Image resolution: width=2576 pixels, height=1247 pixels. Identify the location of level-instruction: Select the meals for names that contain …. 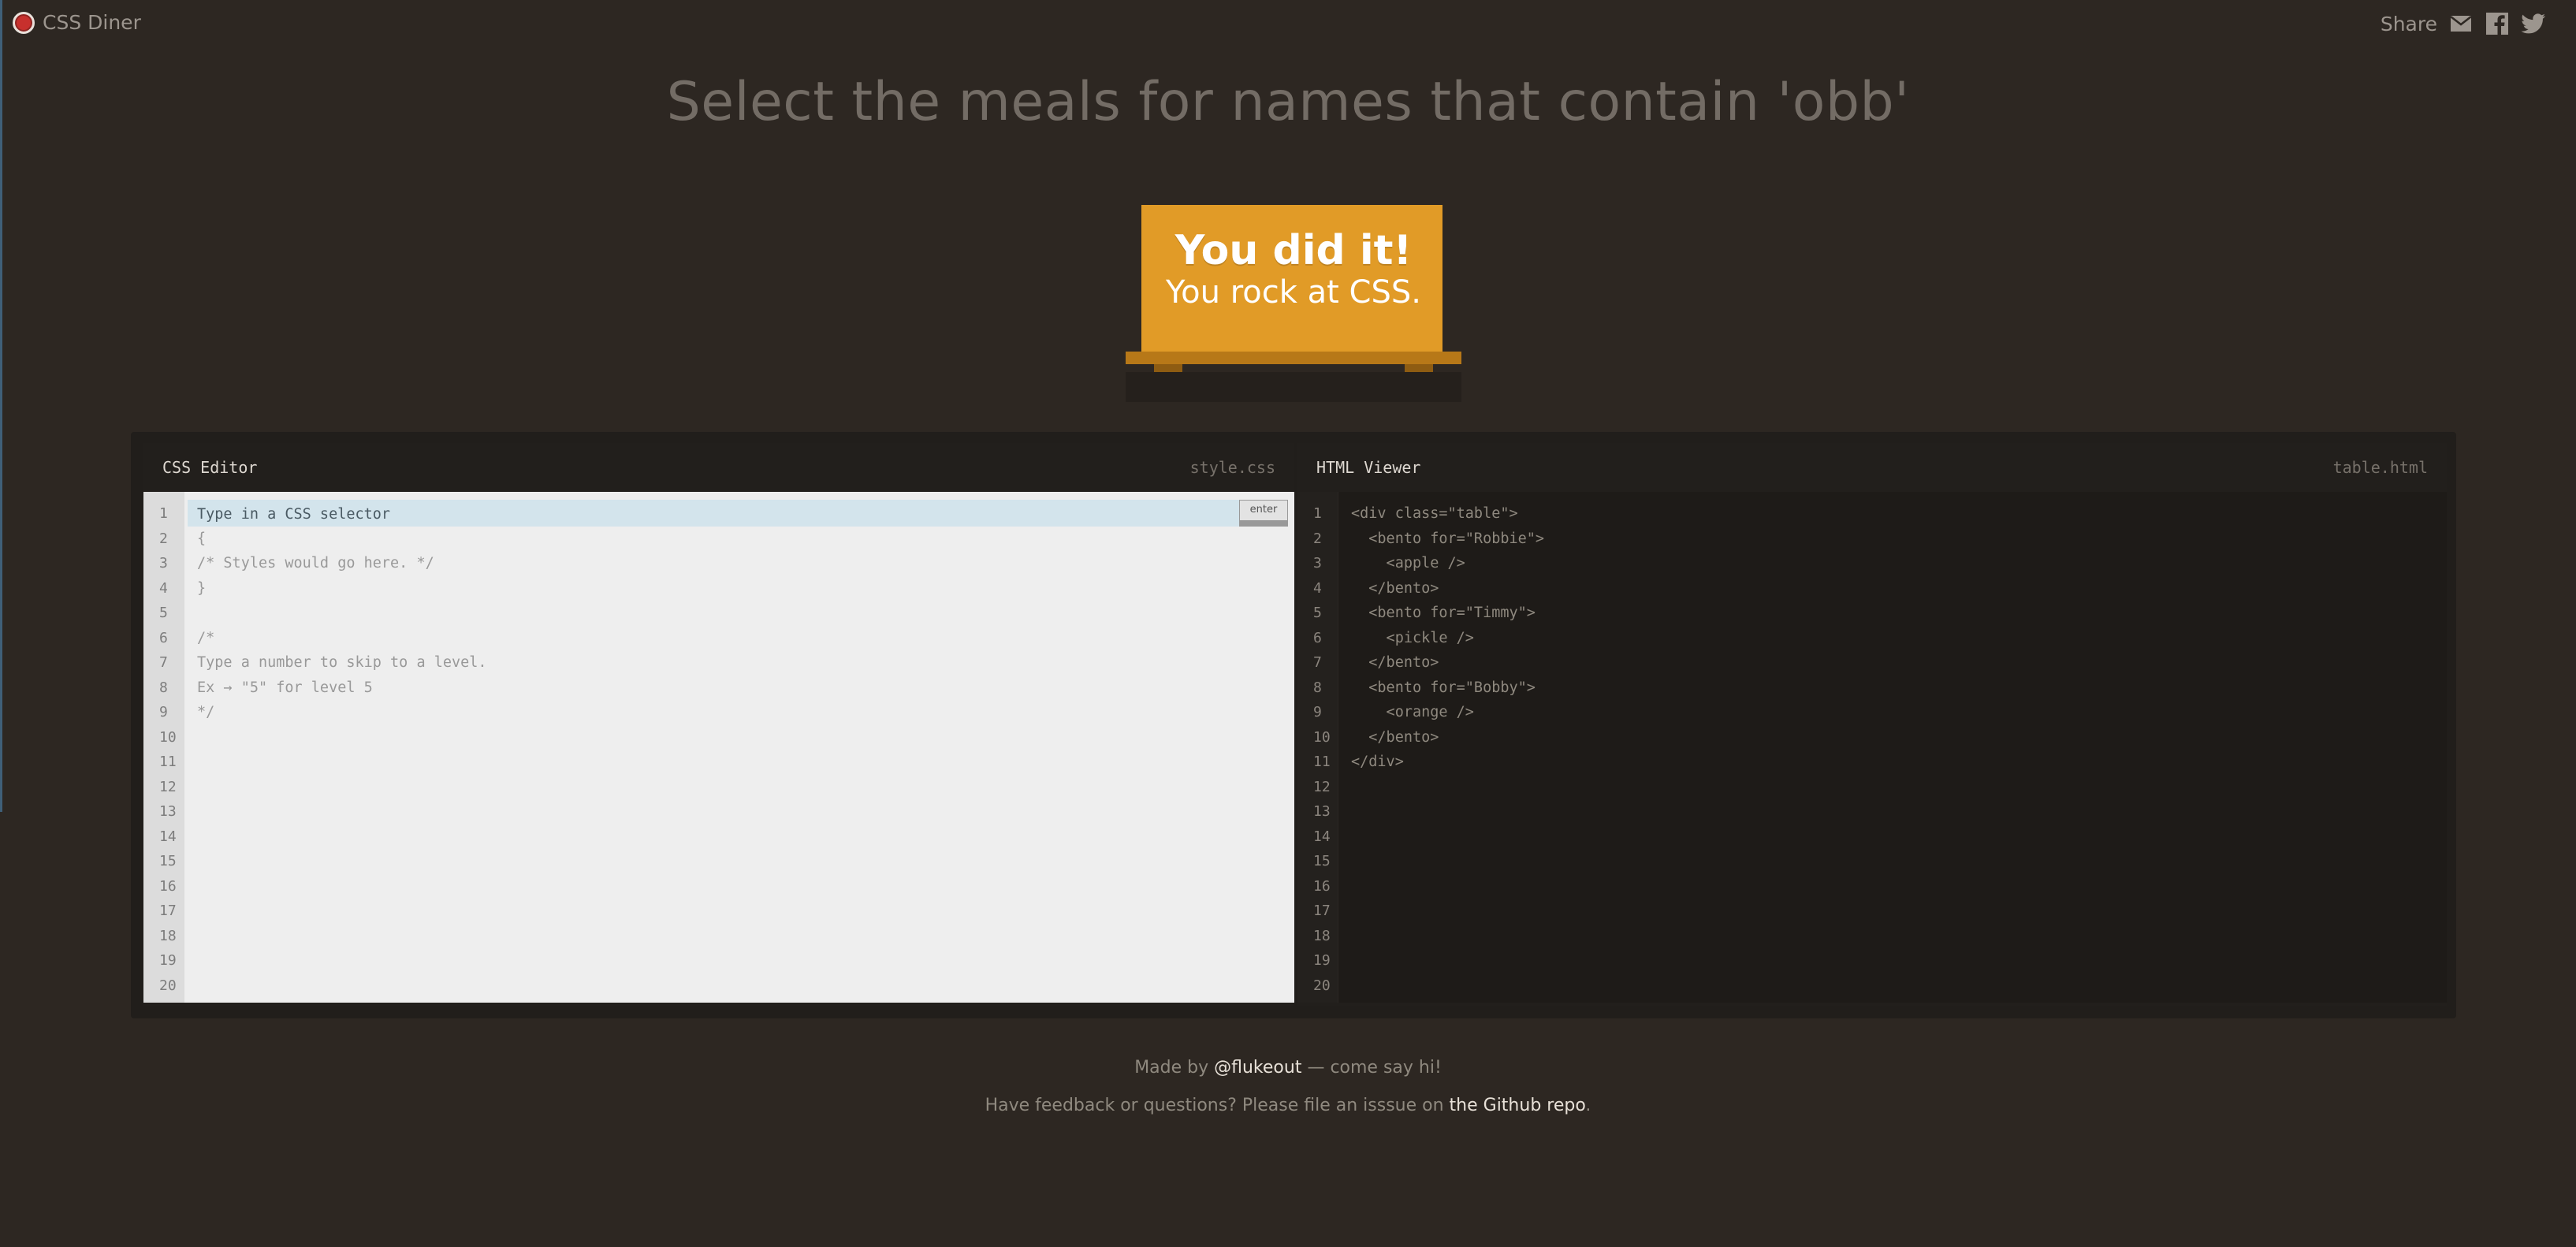
(1288, 102).